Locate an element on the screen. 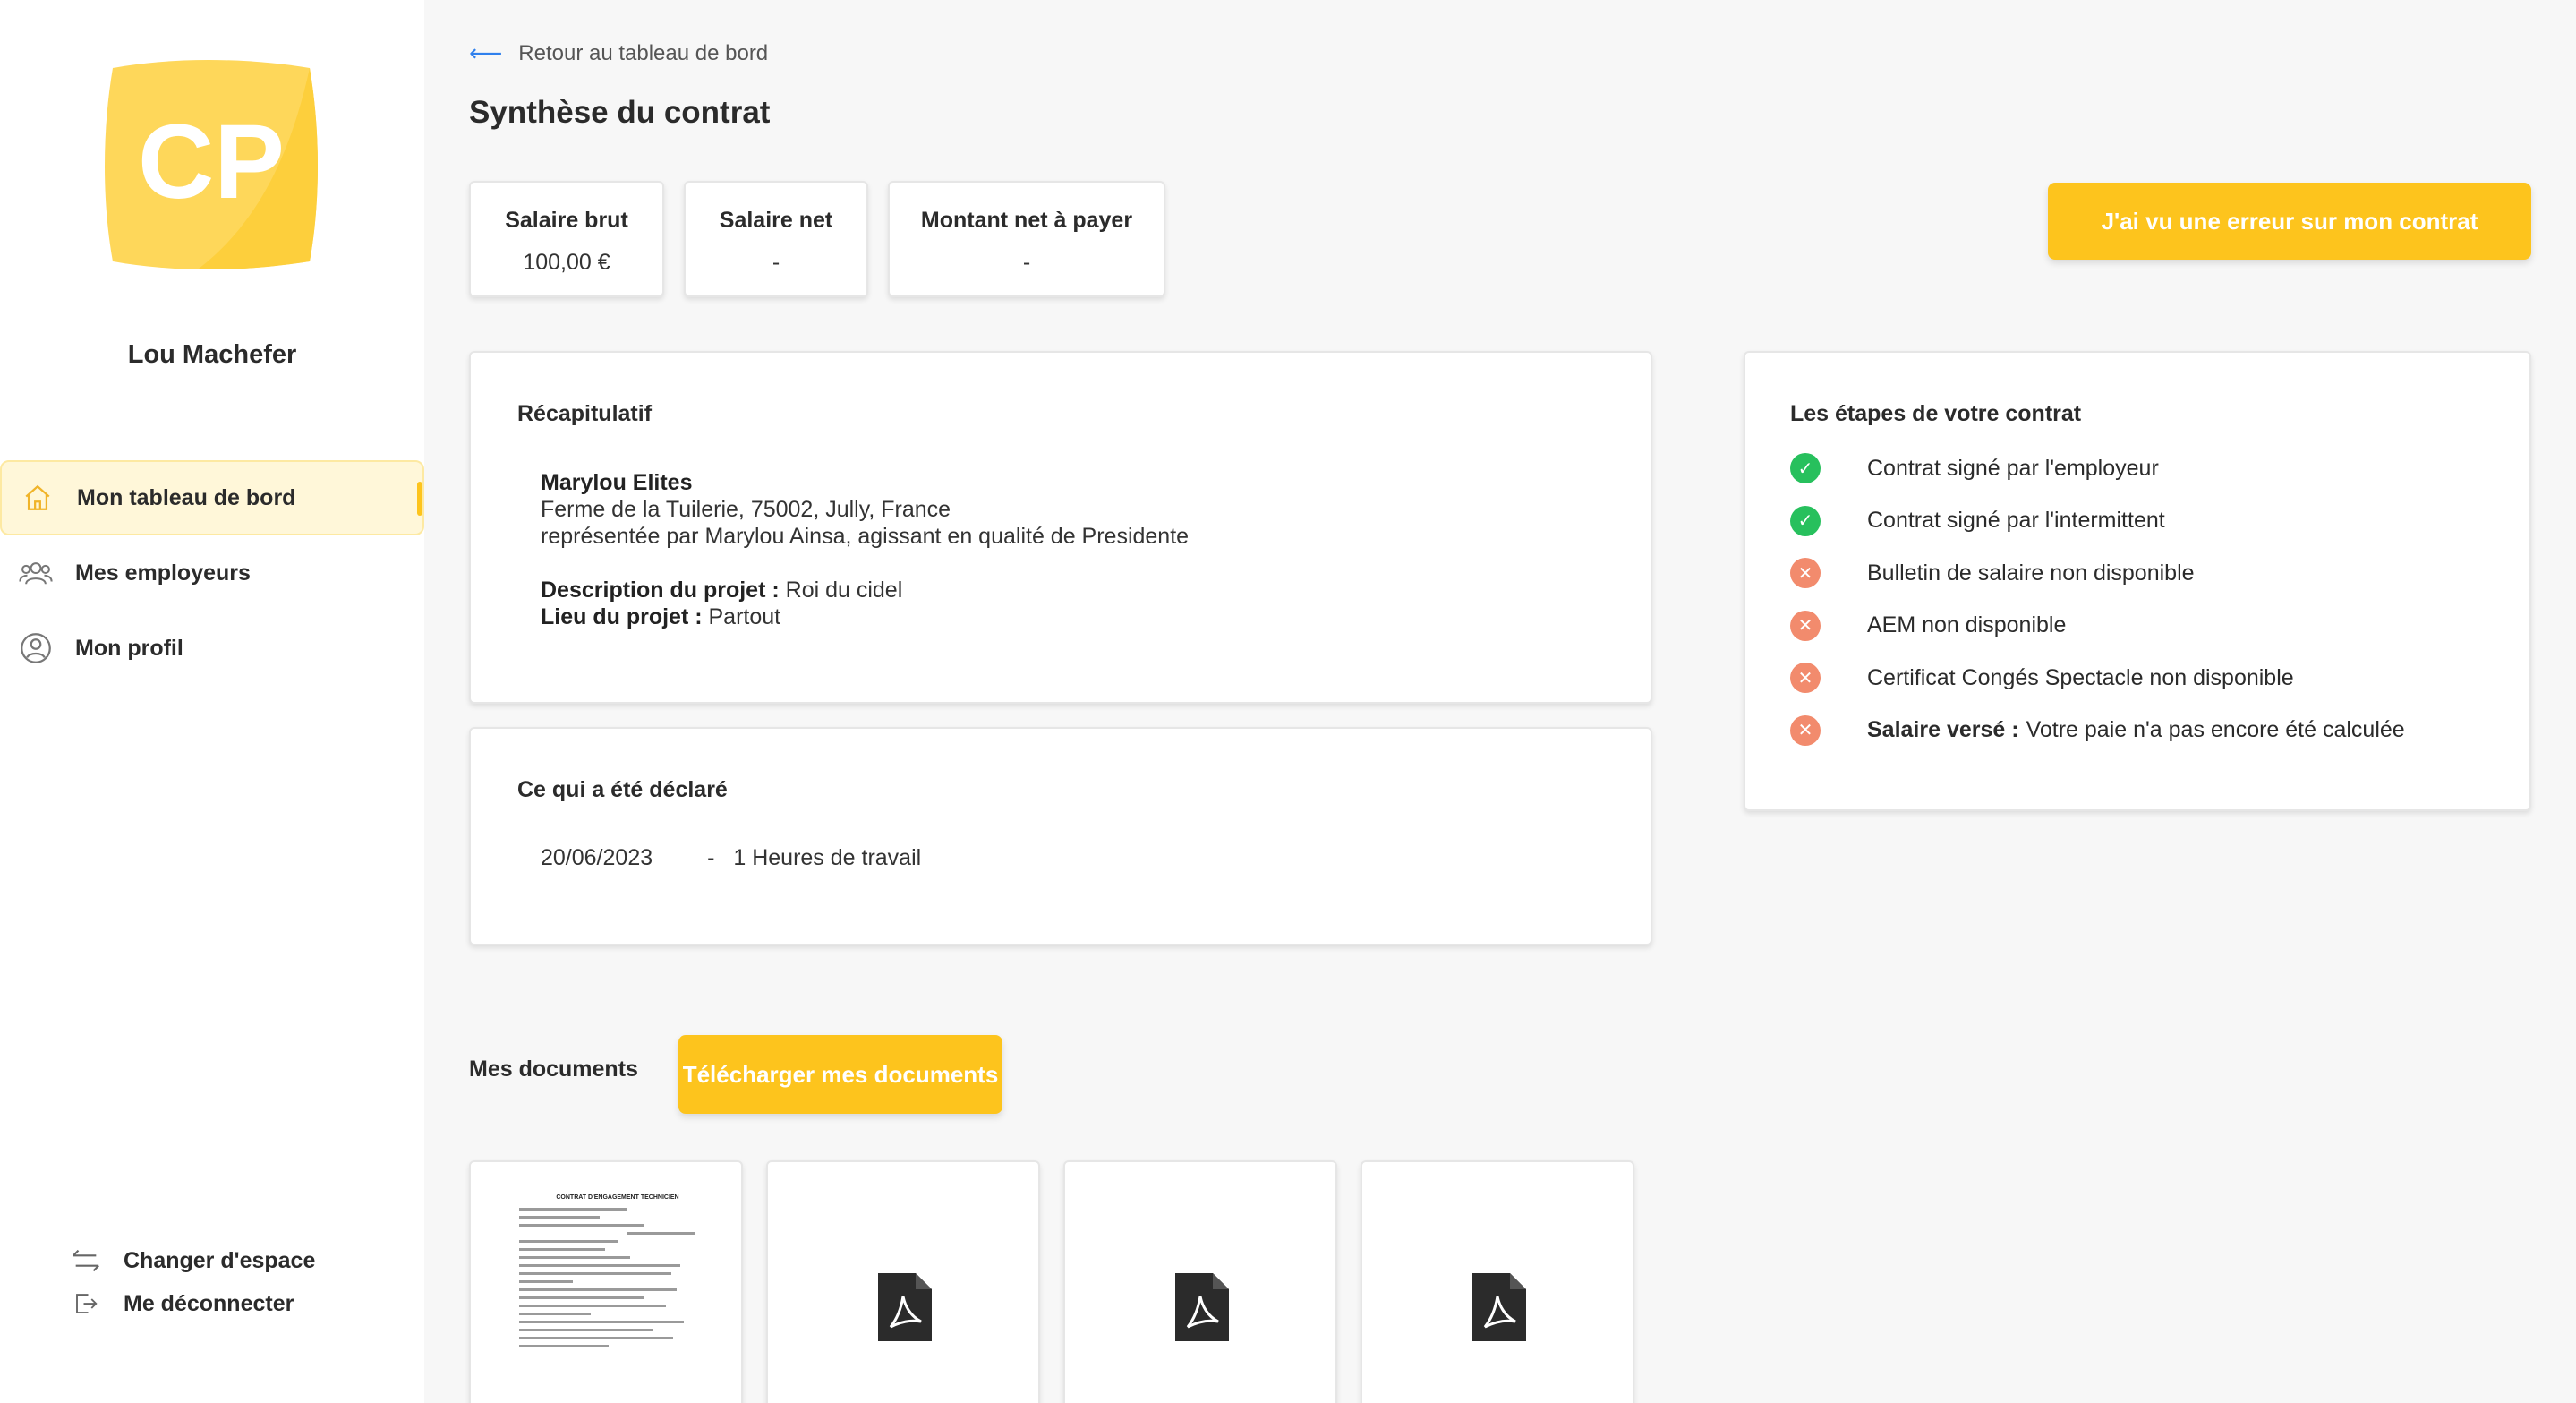 The height and width of the screenshot is (1403, 2576). step-label: Salaire versé : is located at coordinates (1943, 730).